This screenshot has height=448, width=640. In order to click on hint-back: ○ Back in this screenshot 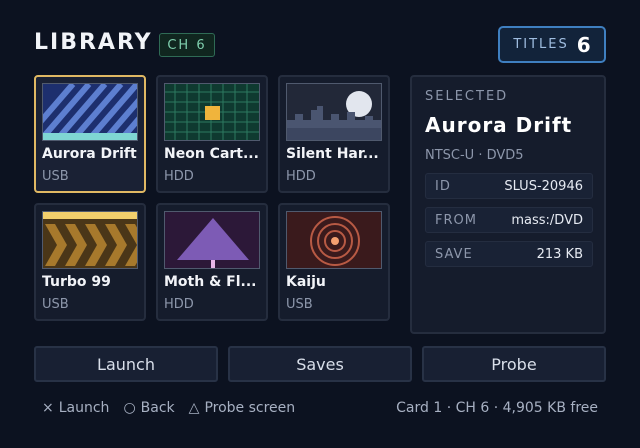, I will do `click(148, 408)`.